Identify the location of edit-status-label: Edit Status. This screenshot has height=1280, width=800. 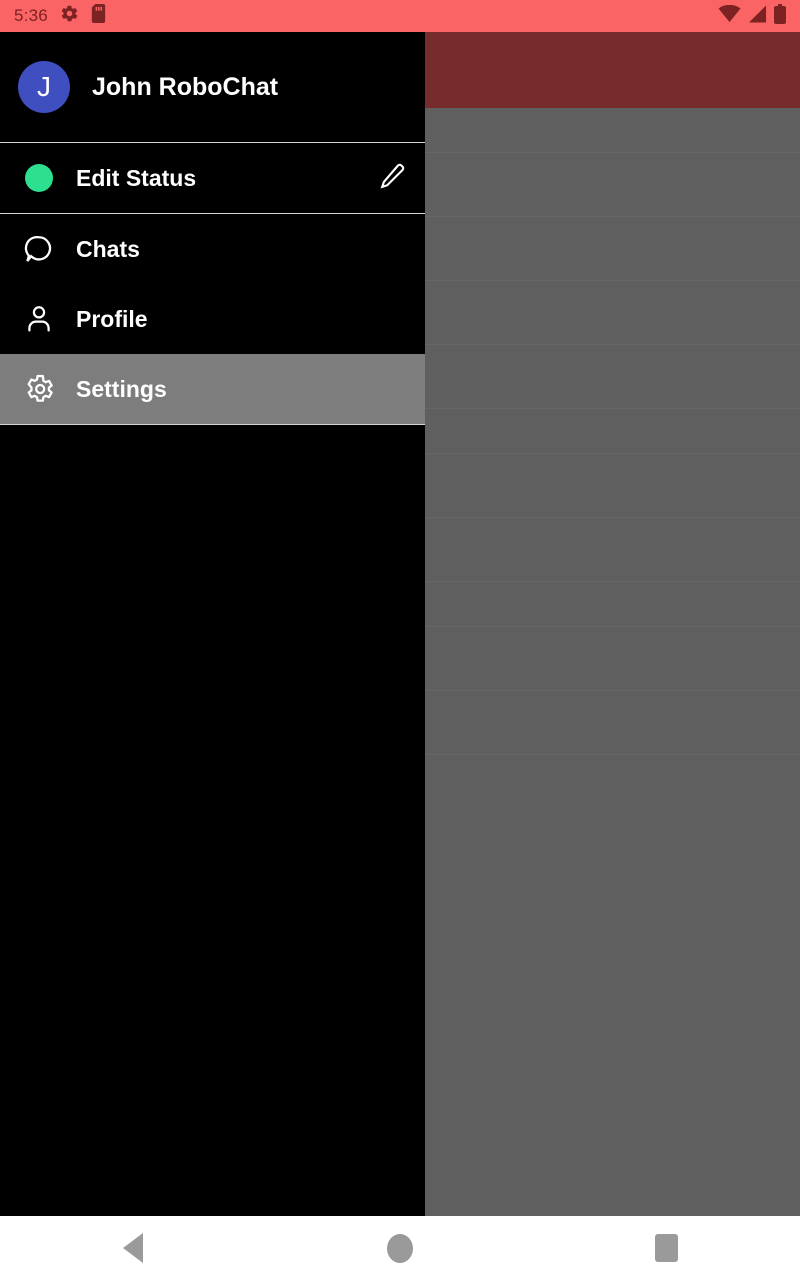
(136, 177).